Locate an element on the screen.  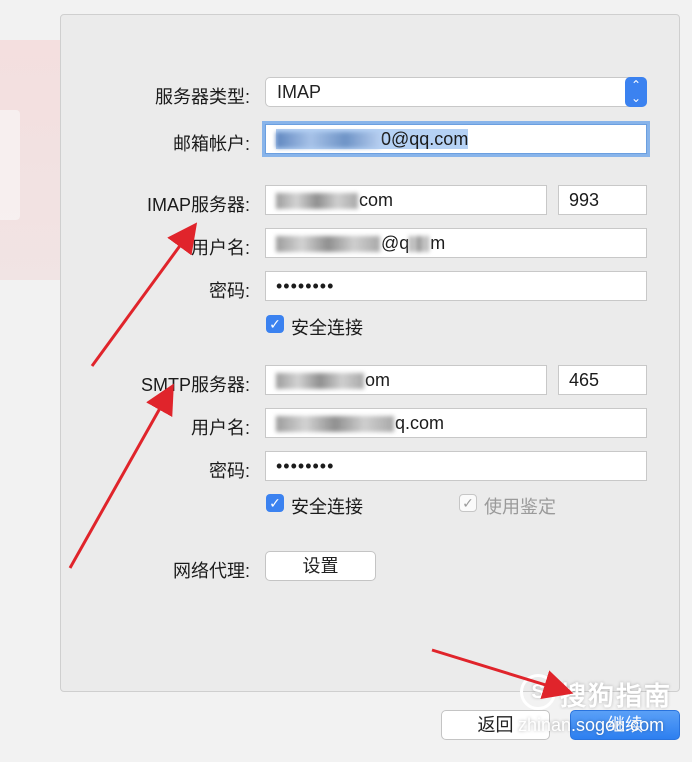
imap-password-label: 密码: is located at coordinates (229, 291).